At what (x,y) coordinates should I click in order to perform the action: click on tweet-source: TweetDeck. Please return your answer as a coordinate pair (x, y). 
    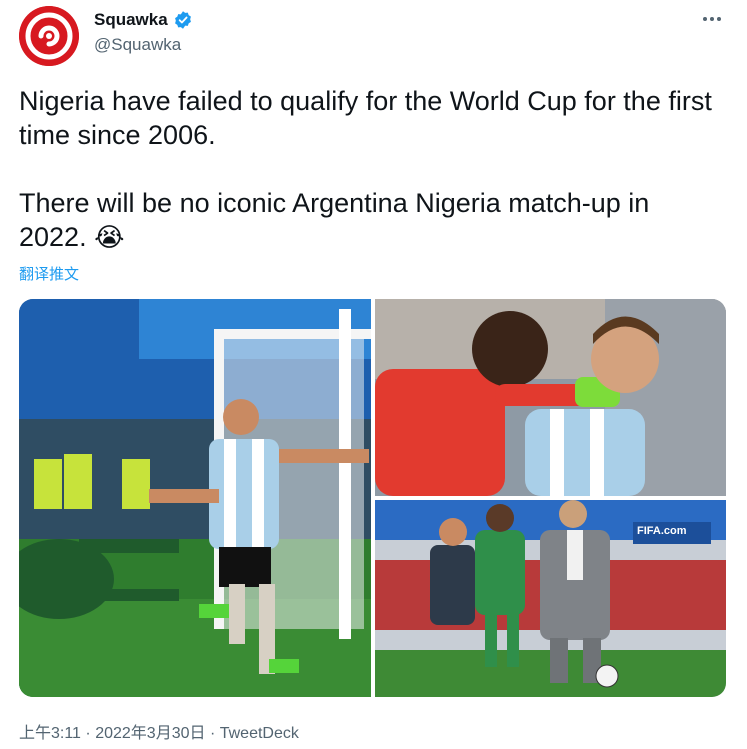
    Looking at the image, I should click on (259, 733).